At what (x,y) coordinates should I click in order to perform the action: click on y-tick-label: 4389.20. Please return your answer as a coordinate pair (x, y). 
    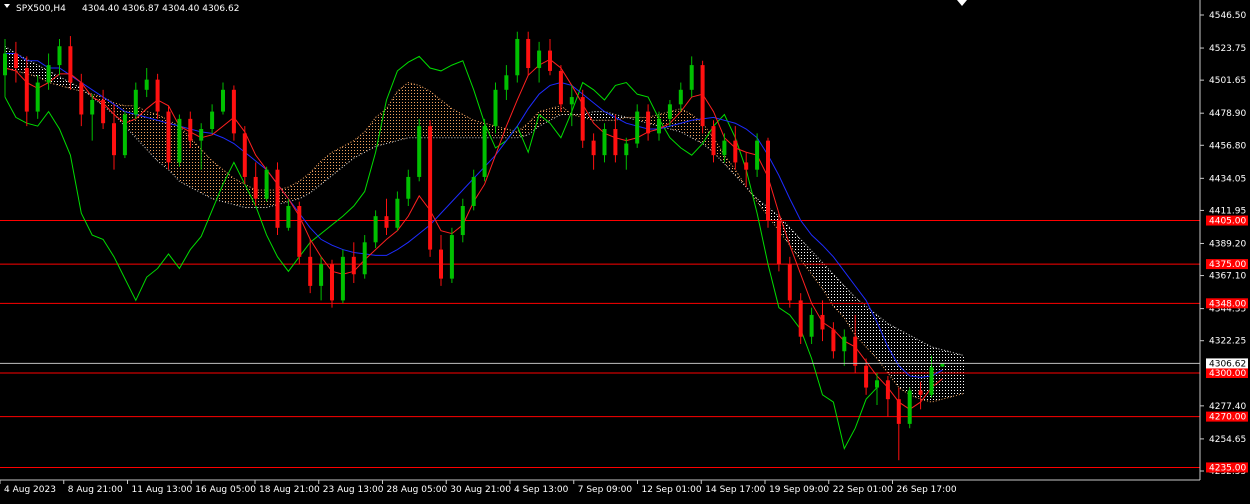
    Looking at the image, I should click on (1227, 244).